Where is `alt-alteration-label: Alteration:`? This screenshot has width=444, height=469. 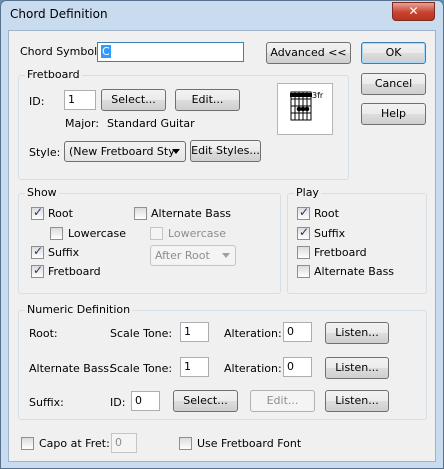
alt-alteration-label: Alteration: is located at coordinates (253, 368).